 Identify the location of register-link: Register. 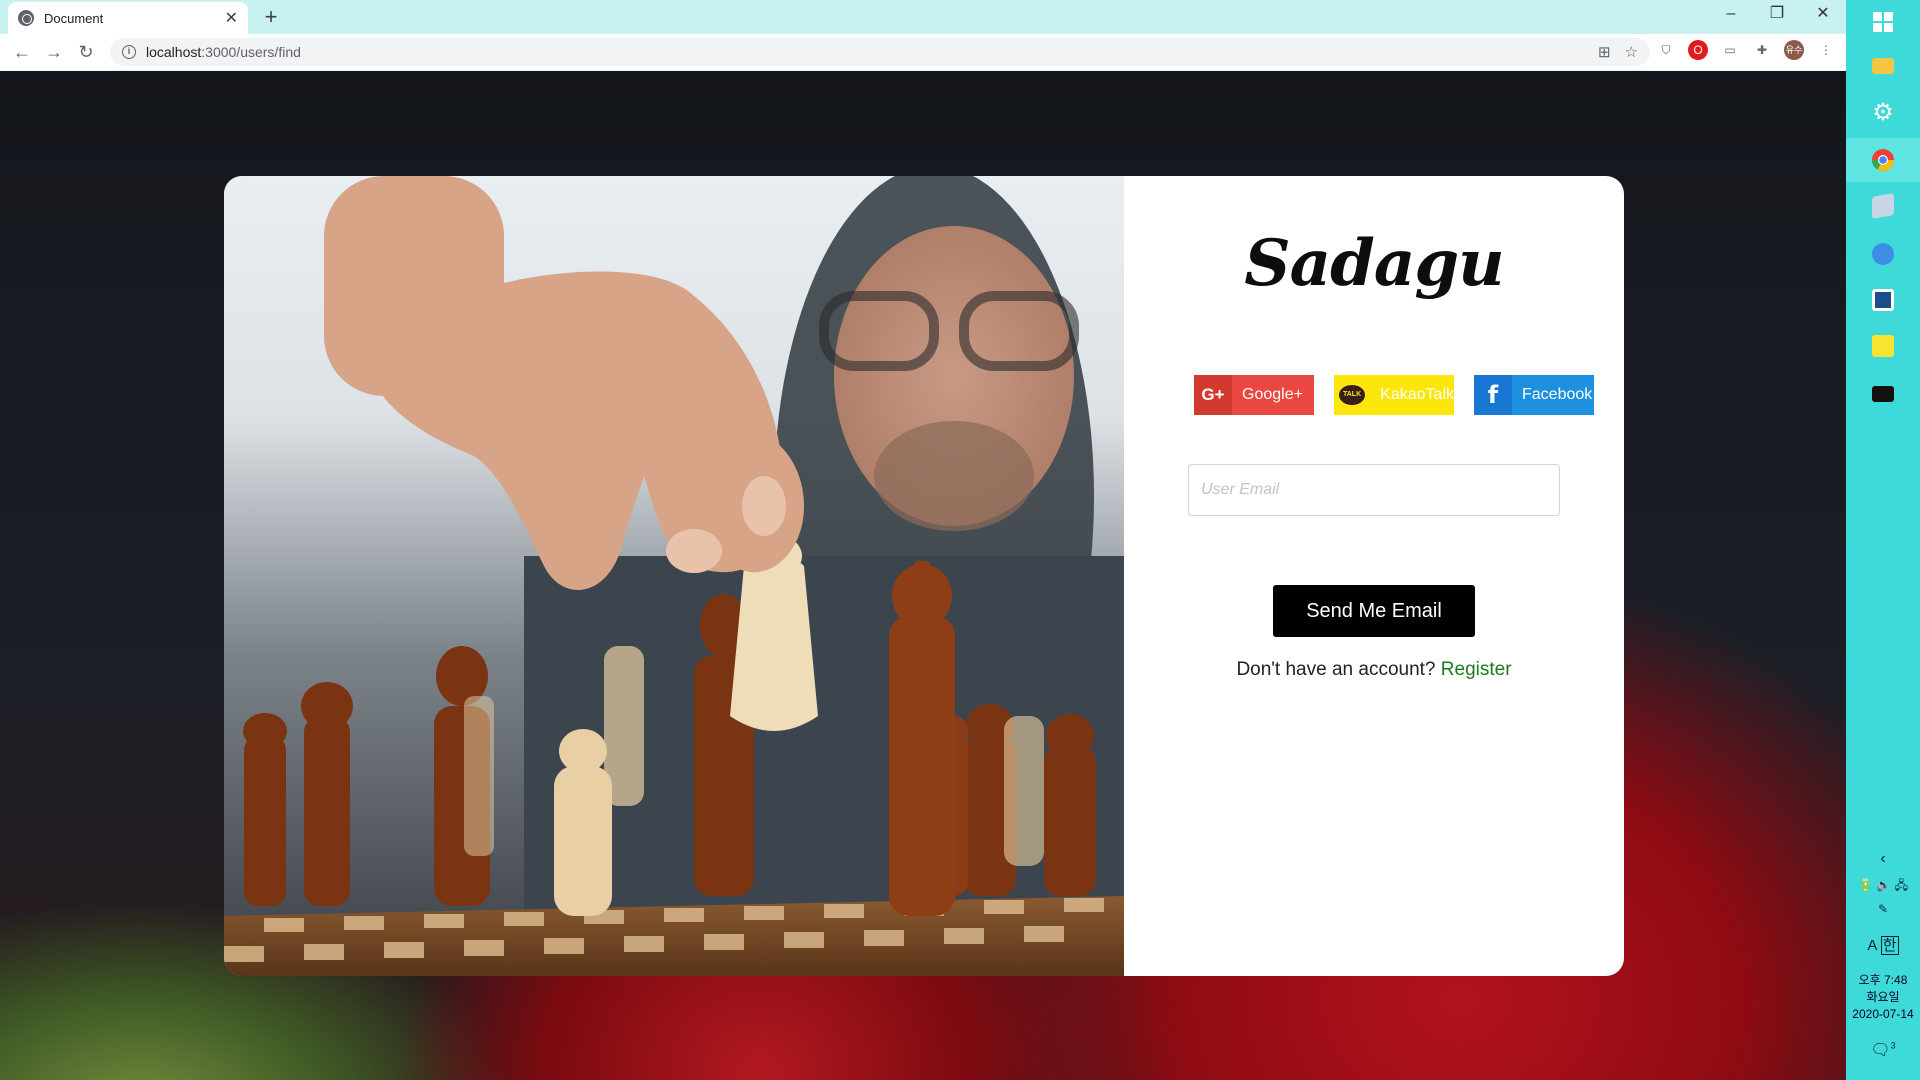
(1476, 669).